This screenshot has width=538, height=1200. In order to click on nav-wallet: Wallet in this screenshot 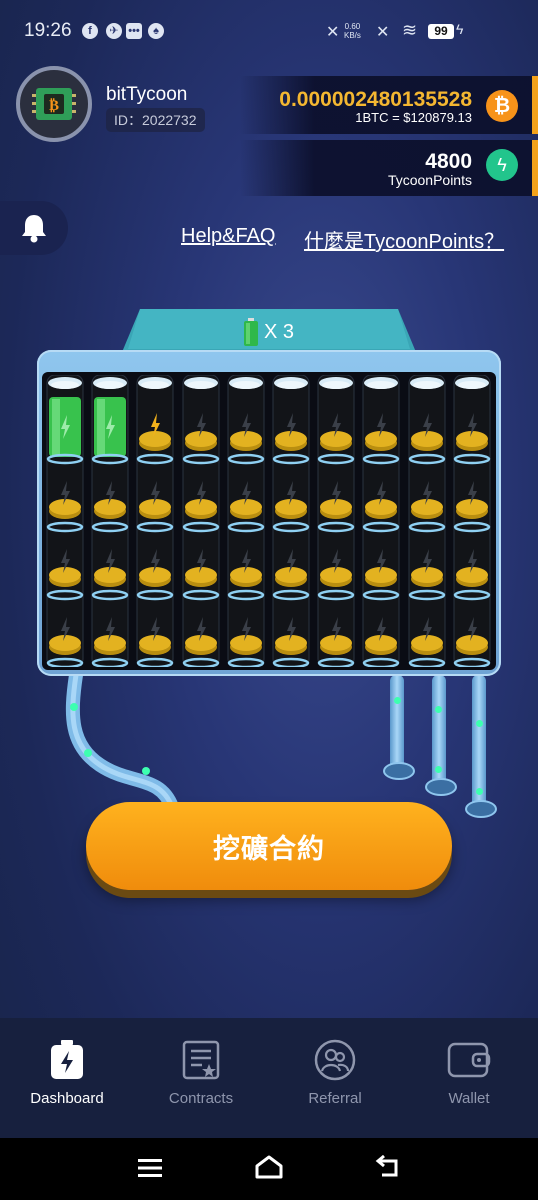, I will do `click(469, 1072)`.